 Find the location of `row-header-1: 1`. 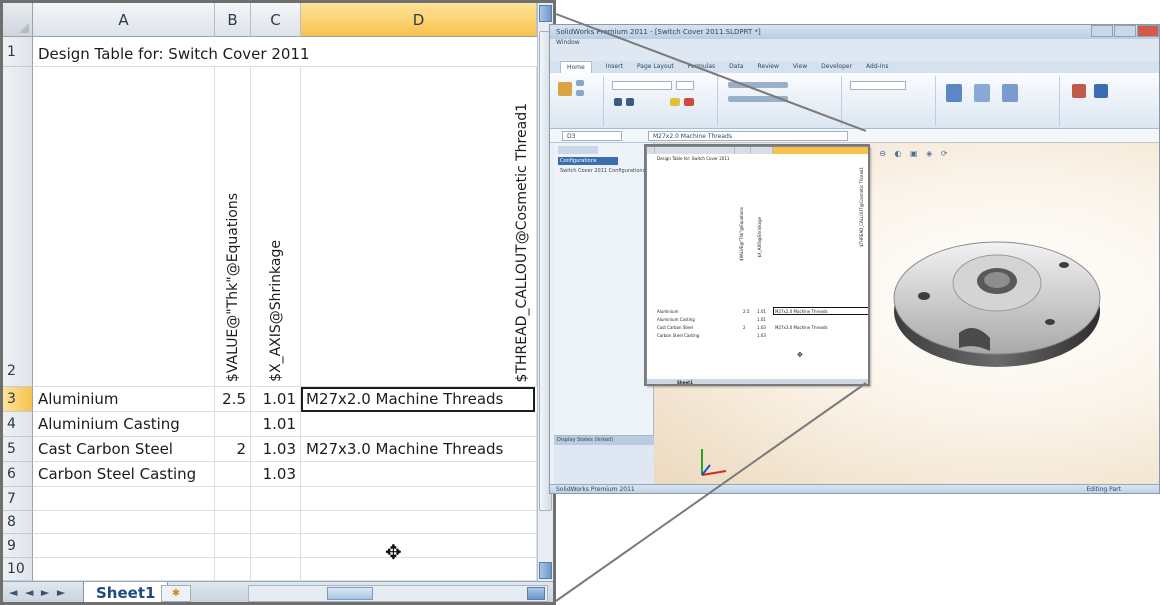

row-header-1: 1 is located at coordinates (18, 52).